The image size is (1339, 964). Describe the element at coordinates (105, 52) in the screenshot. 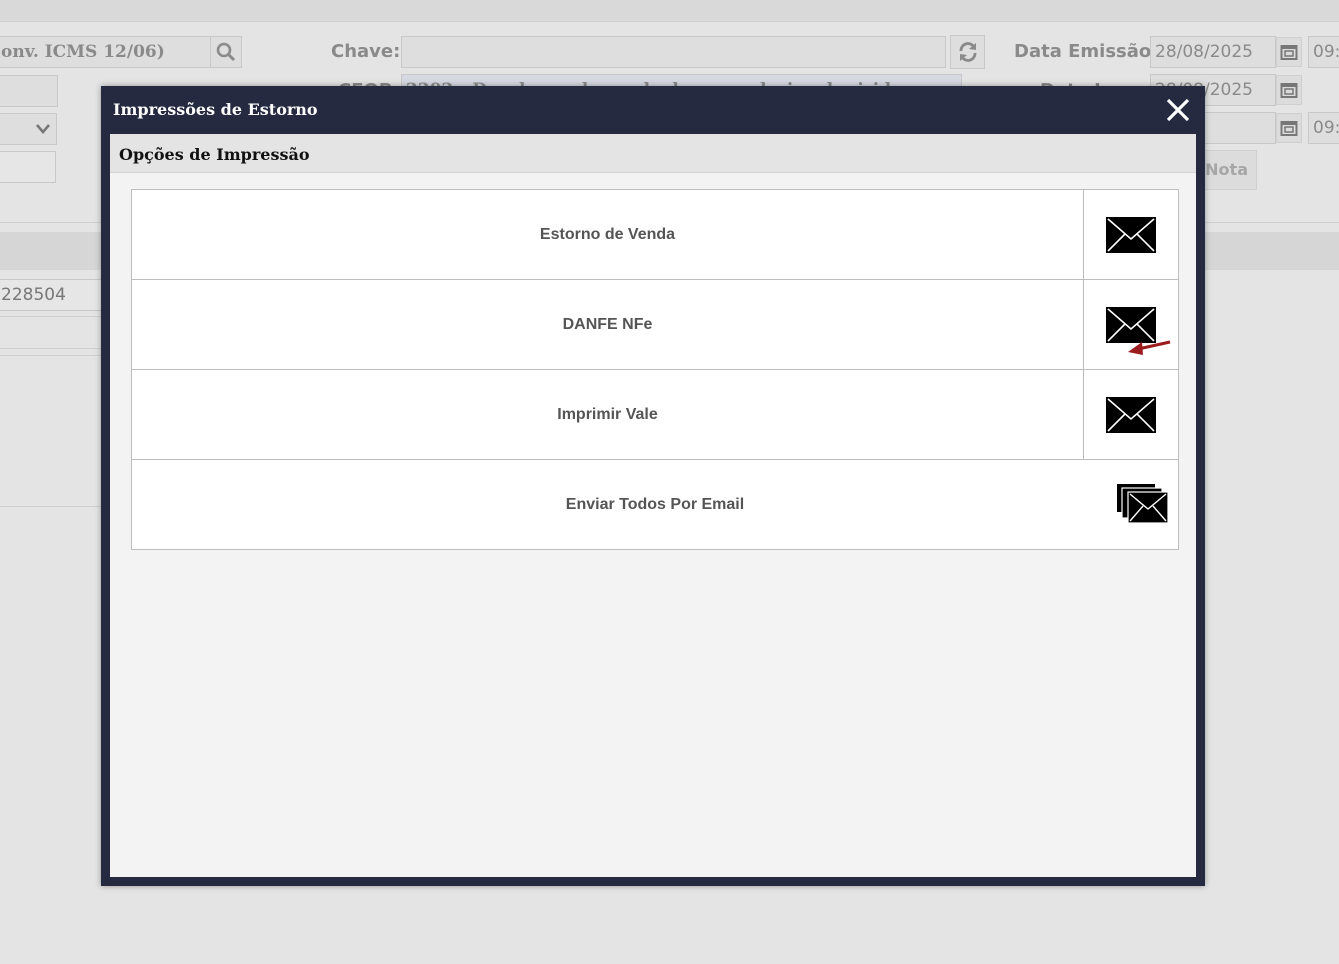

I see `cfop-convenio-field: onv. ICMS 12/06)` at that location.